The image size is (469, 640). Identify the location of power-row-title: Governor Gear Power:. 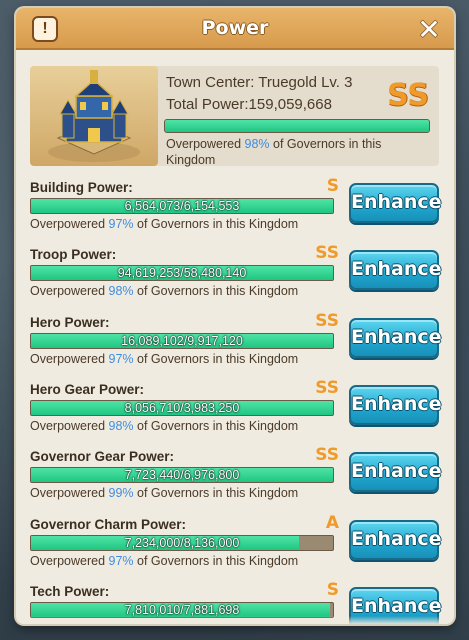
(102, 457).